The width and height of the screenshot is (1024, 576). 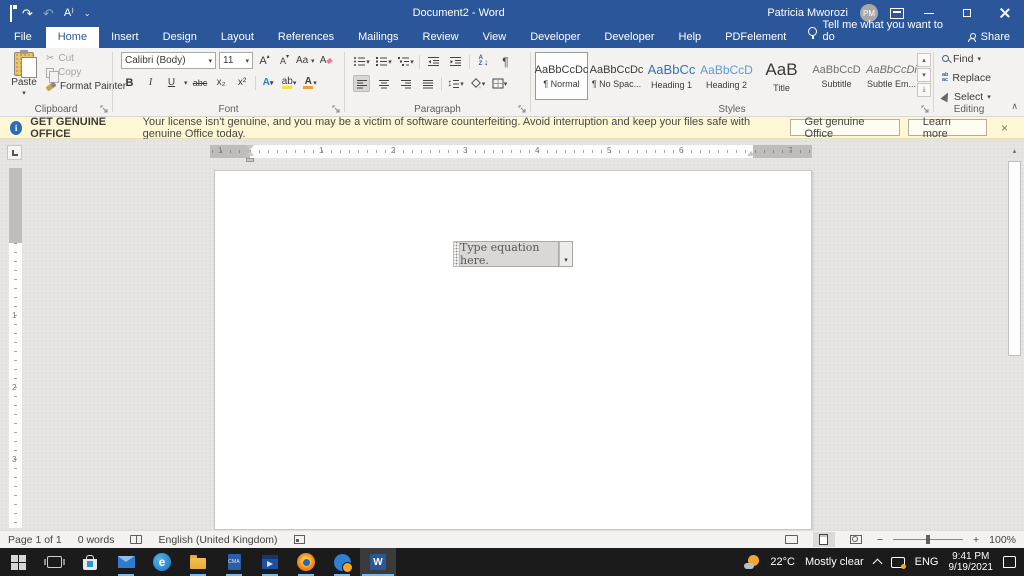 I want to click on language-switcher: ENG, so click(x=927, y=562).